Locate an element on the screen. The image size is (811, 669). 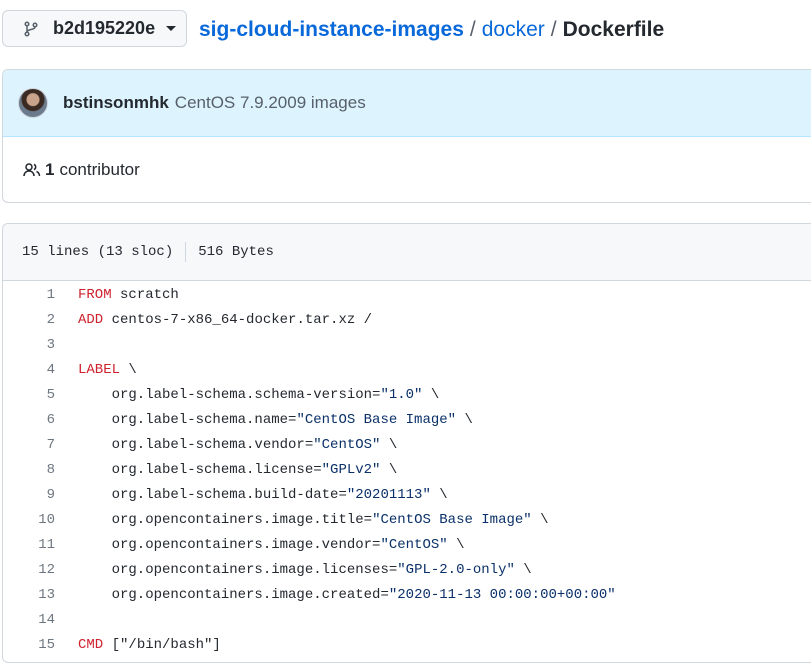
code-text: org.label-schema.schema-version="1.0" \ is located at coordinates (259, 394).